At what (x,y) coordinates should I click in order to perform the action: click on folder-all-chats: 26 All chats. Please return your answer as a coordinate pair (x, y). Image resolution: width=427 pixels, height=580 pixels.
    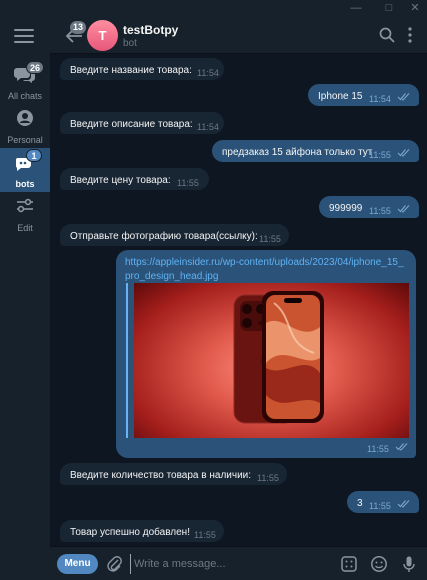
    Looking at the image, I should click on (25, 82).